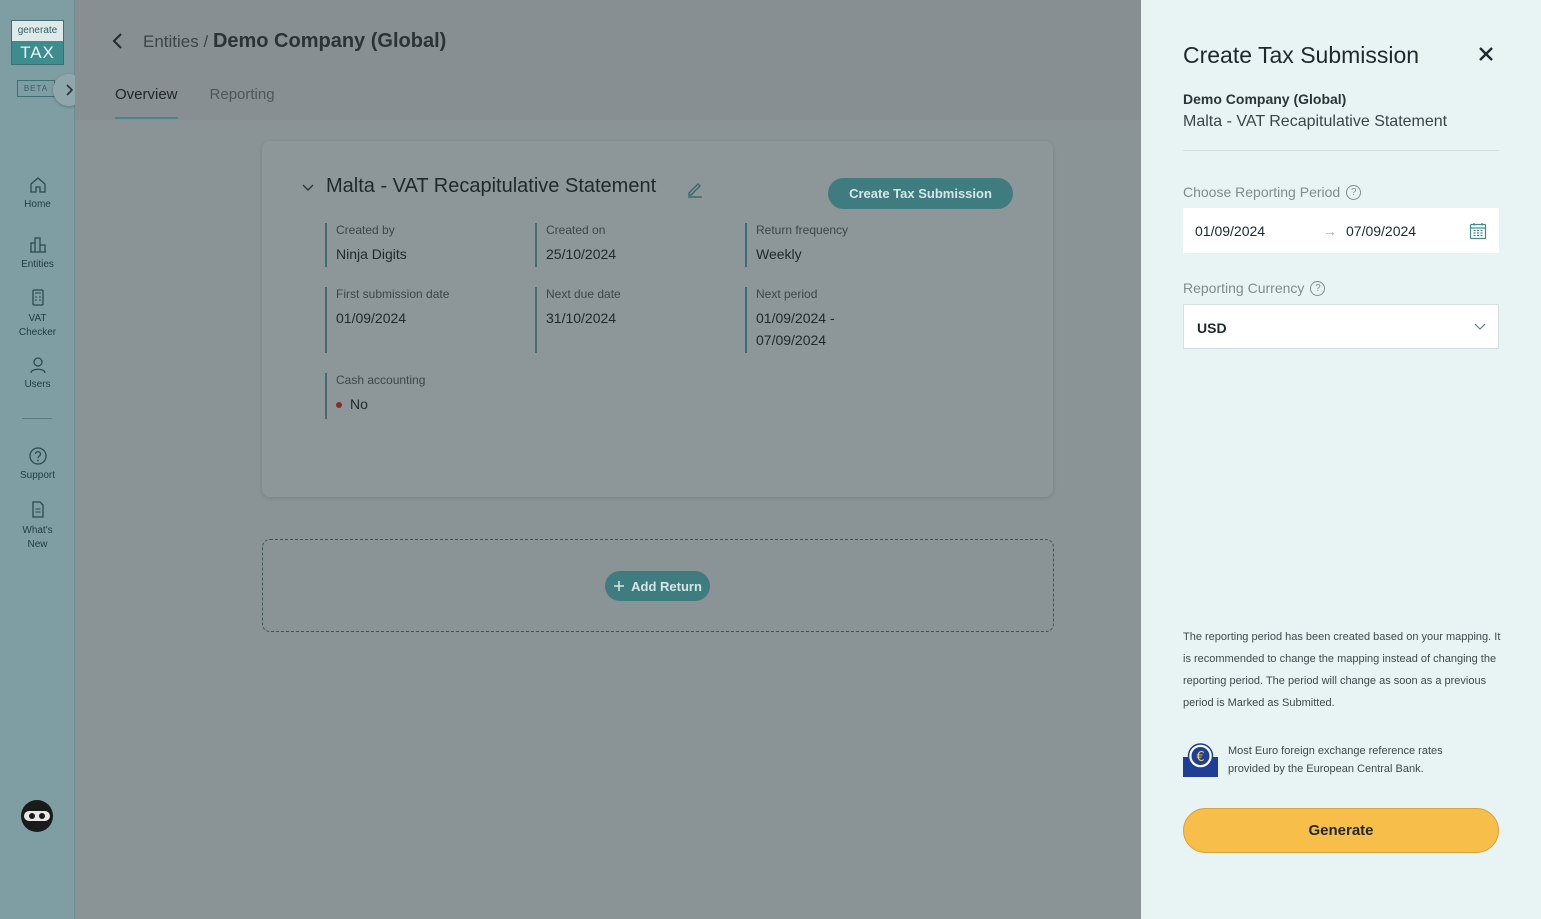 Image resolution: width=1541 pixels, height=919 pixels. What do you see at coordinates (146, 102) in the screenshot?
I see `tab-overview: Overview` at bounding box center [146, 102].